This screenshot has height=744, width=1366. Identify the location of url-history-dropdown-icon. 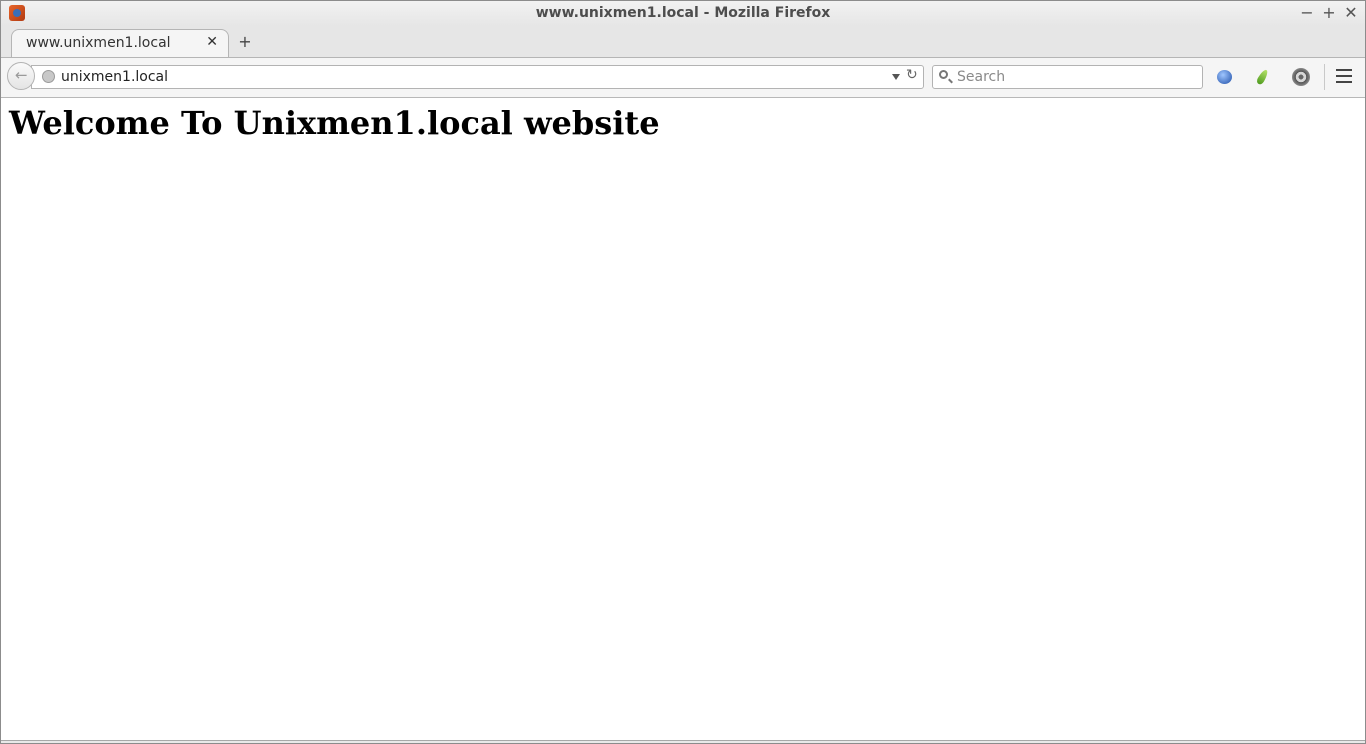
(896, 77).